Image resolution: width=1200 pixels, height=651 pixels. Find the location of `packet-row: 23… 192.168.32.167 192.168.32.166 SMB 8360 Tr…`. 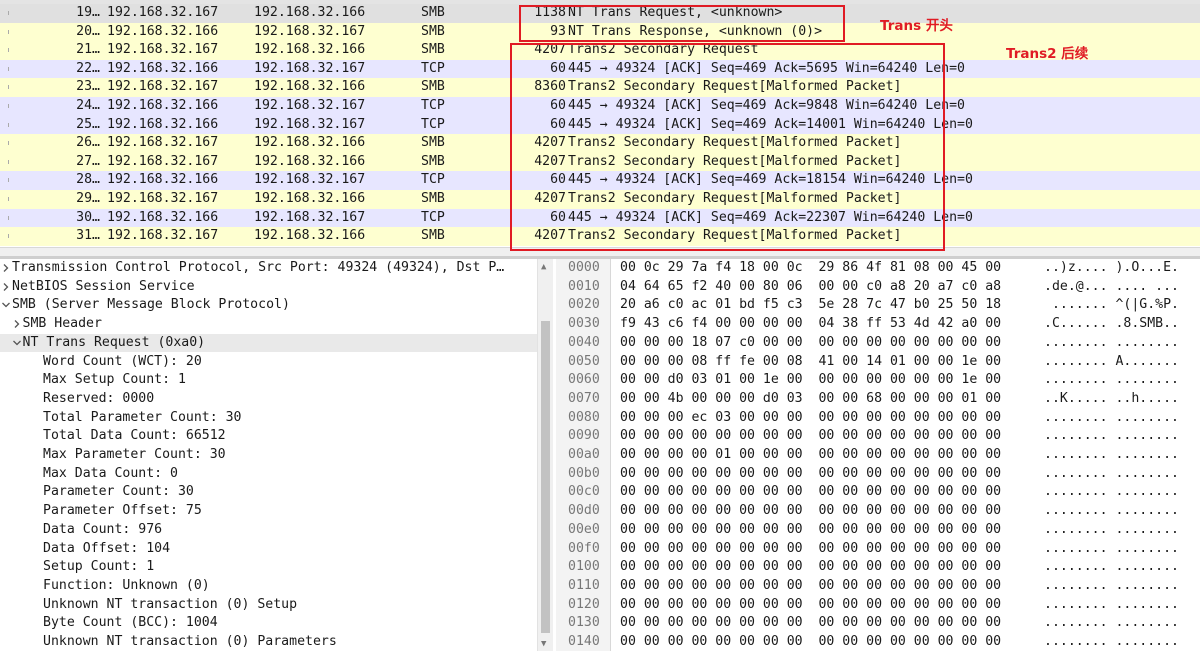

packet-row: 23… 192.168.32.167 192.168.32.166 SMB 8360 Tr… is located at coordinates (600, 87).